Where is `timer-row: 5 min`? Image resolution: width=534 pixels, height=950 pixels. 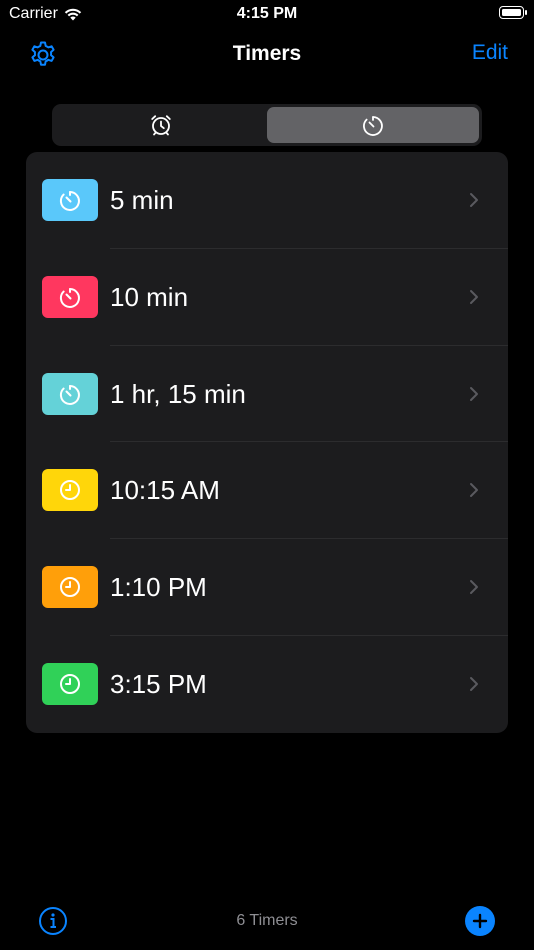 timer-row: 5 min is located at coordinates (267, 200).